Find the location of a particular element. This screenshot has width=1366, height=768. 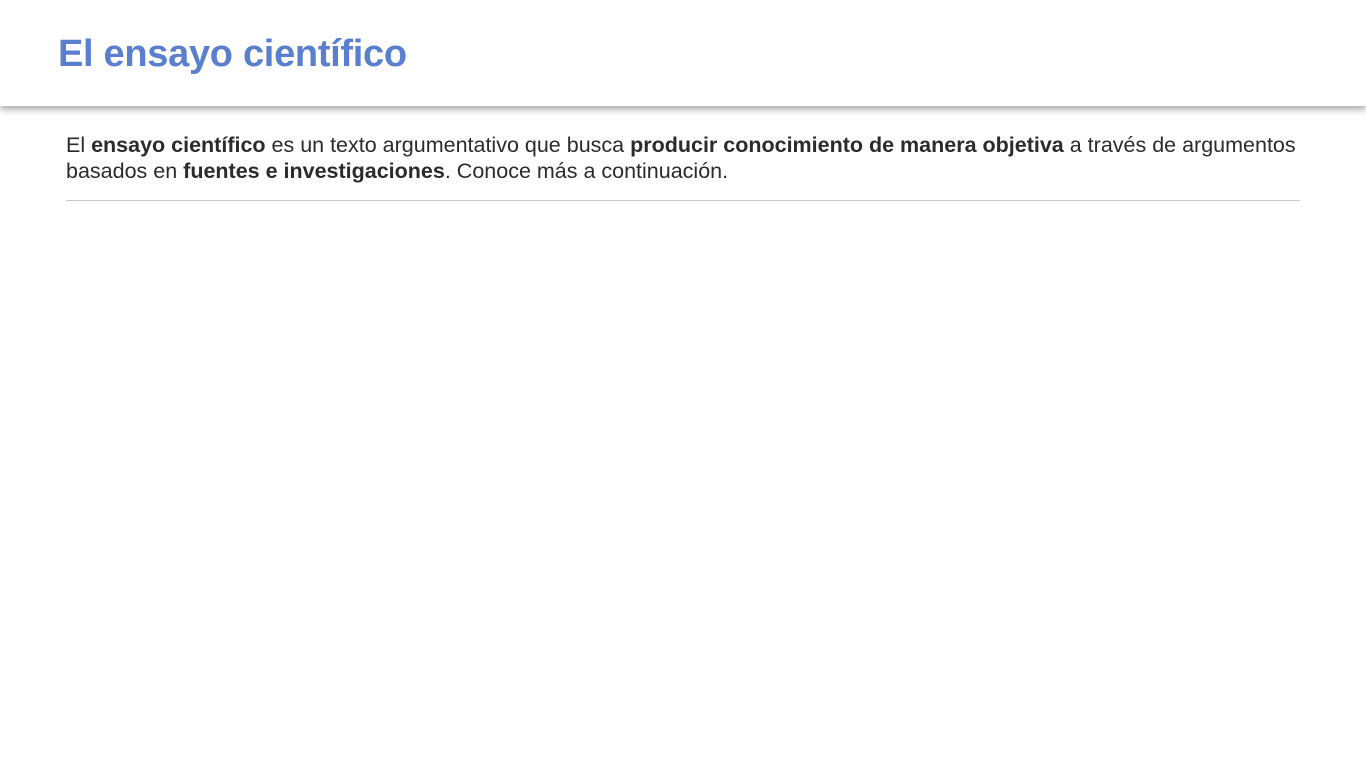

section-divider is located at coordinates (683, 200).